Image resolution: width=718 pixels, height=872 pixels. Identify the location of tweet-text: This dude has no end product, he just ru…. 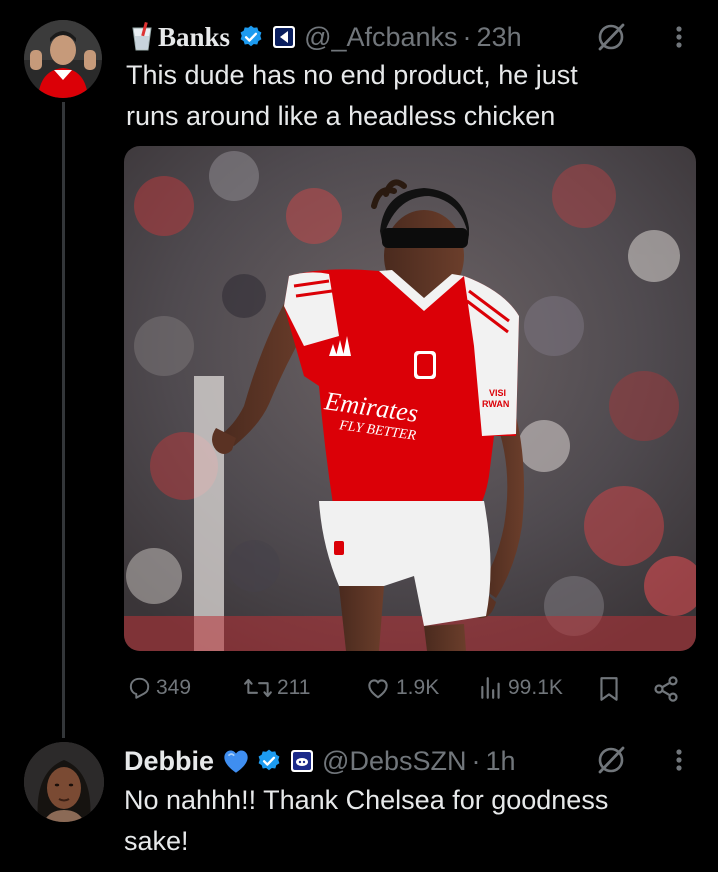
(352, 96).